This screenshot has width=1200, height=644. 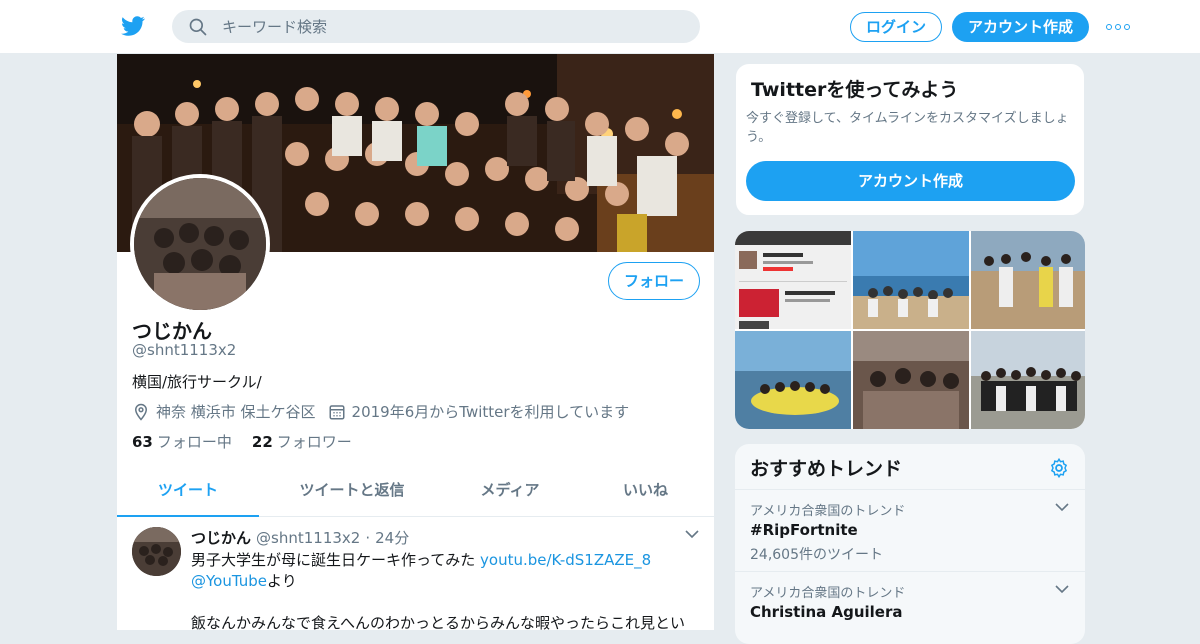 What do you see at coordinates (1059, 468) in the screenshot?
I see `gear-icon` at bounding box center [1059, 468].